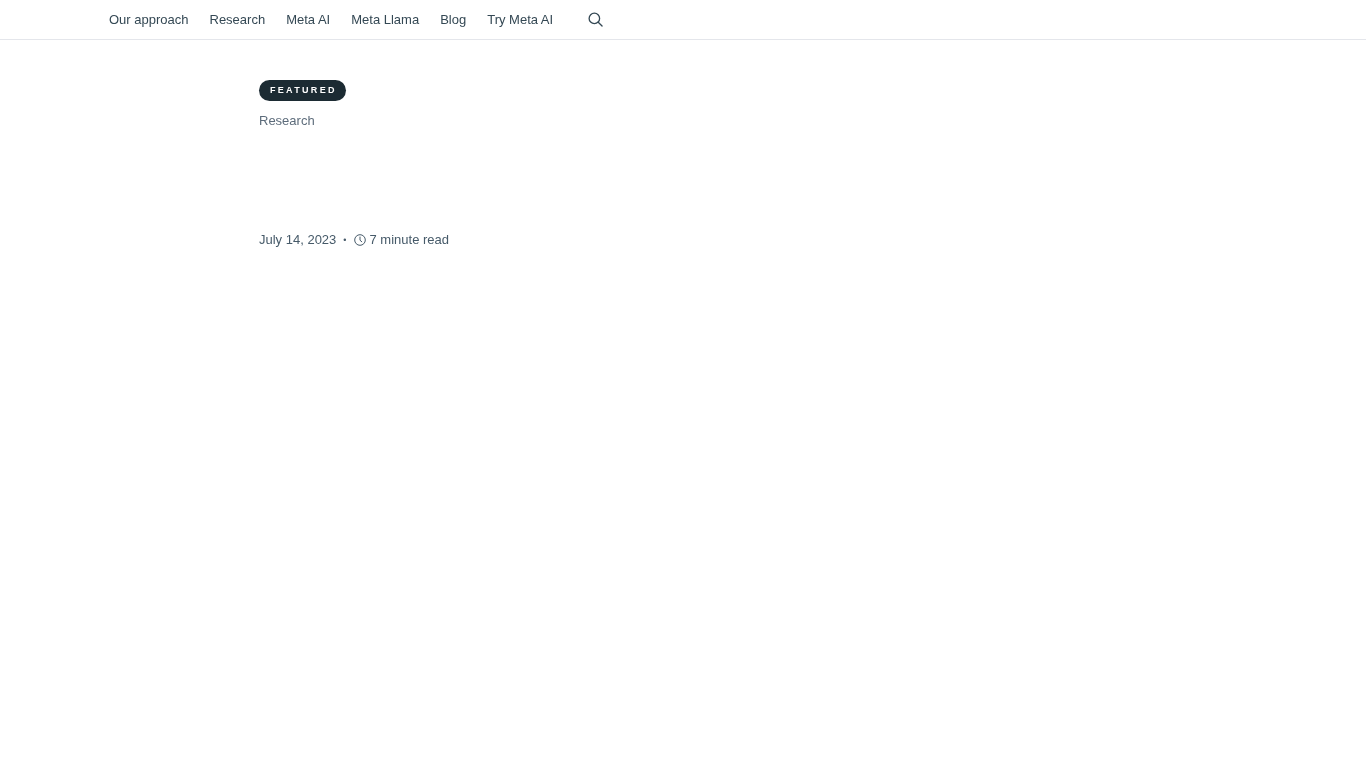 Image resolution: width=1366 pixels, height=768 pixels. What do you see at coordinates (520, 19) in the screenshot?
I see `nav-link: Try Meta AI` at bounding box center [520, 19].